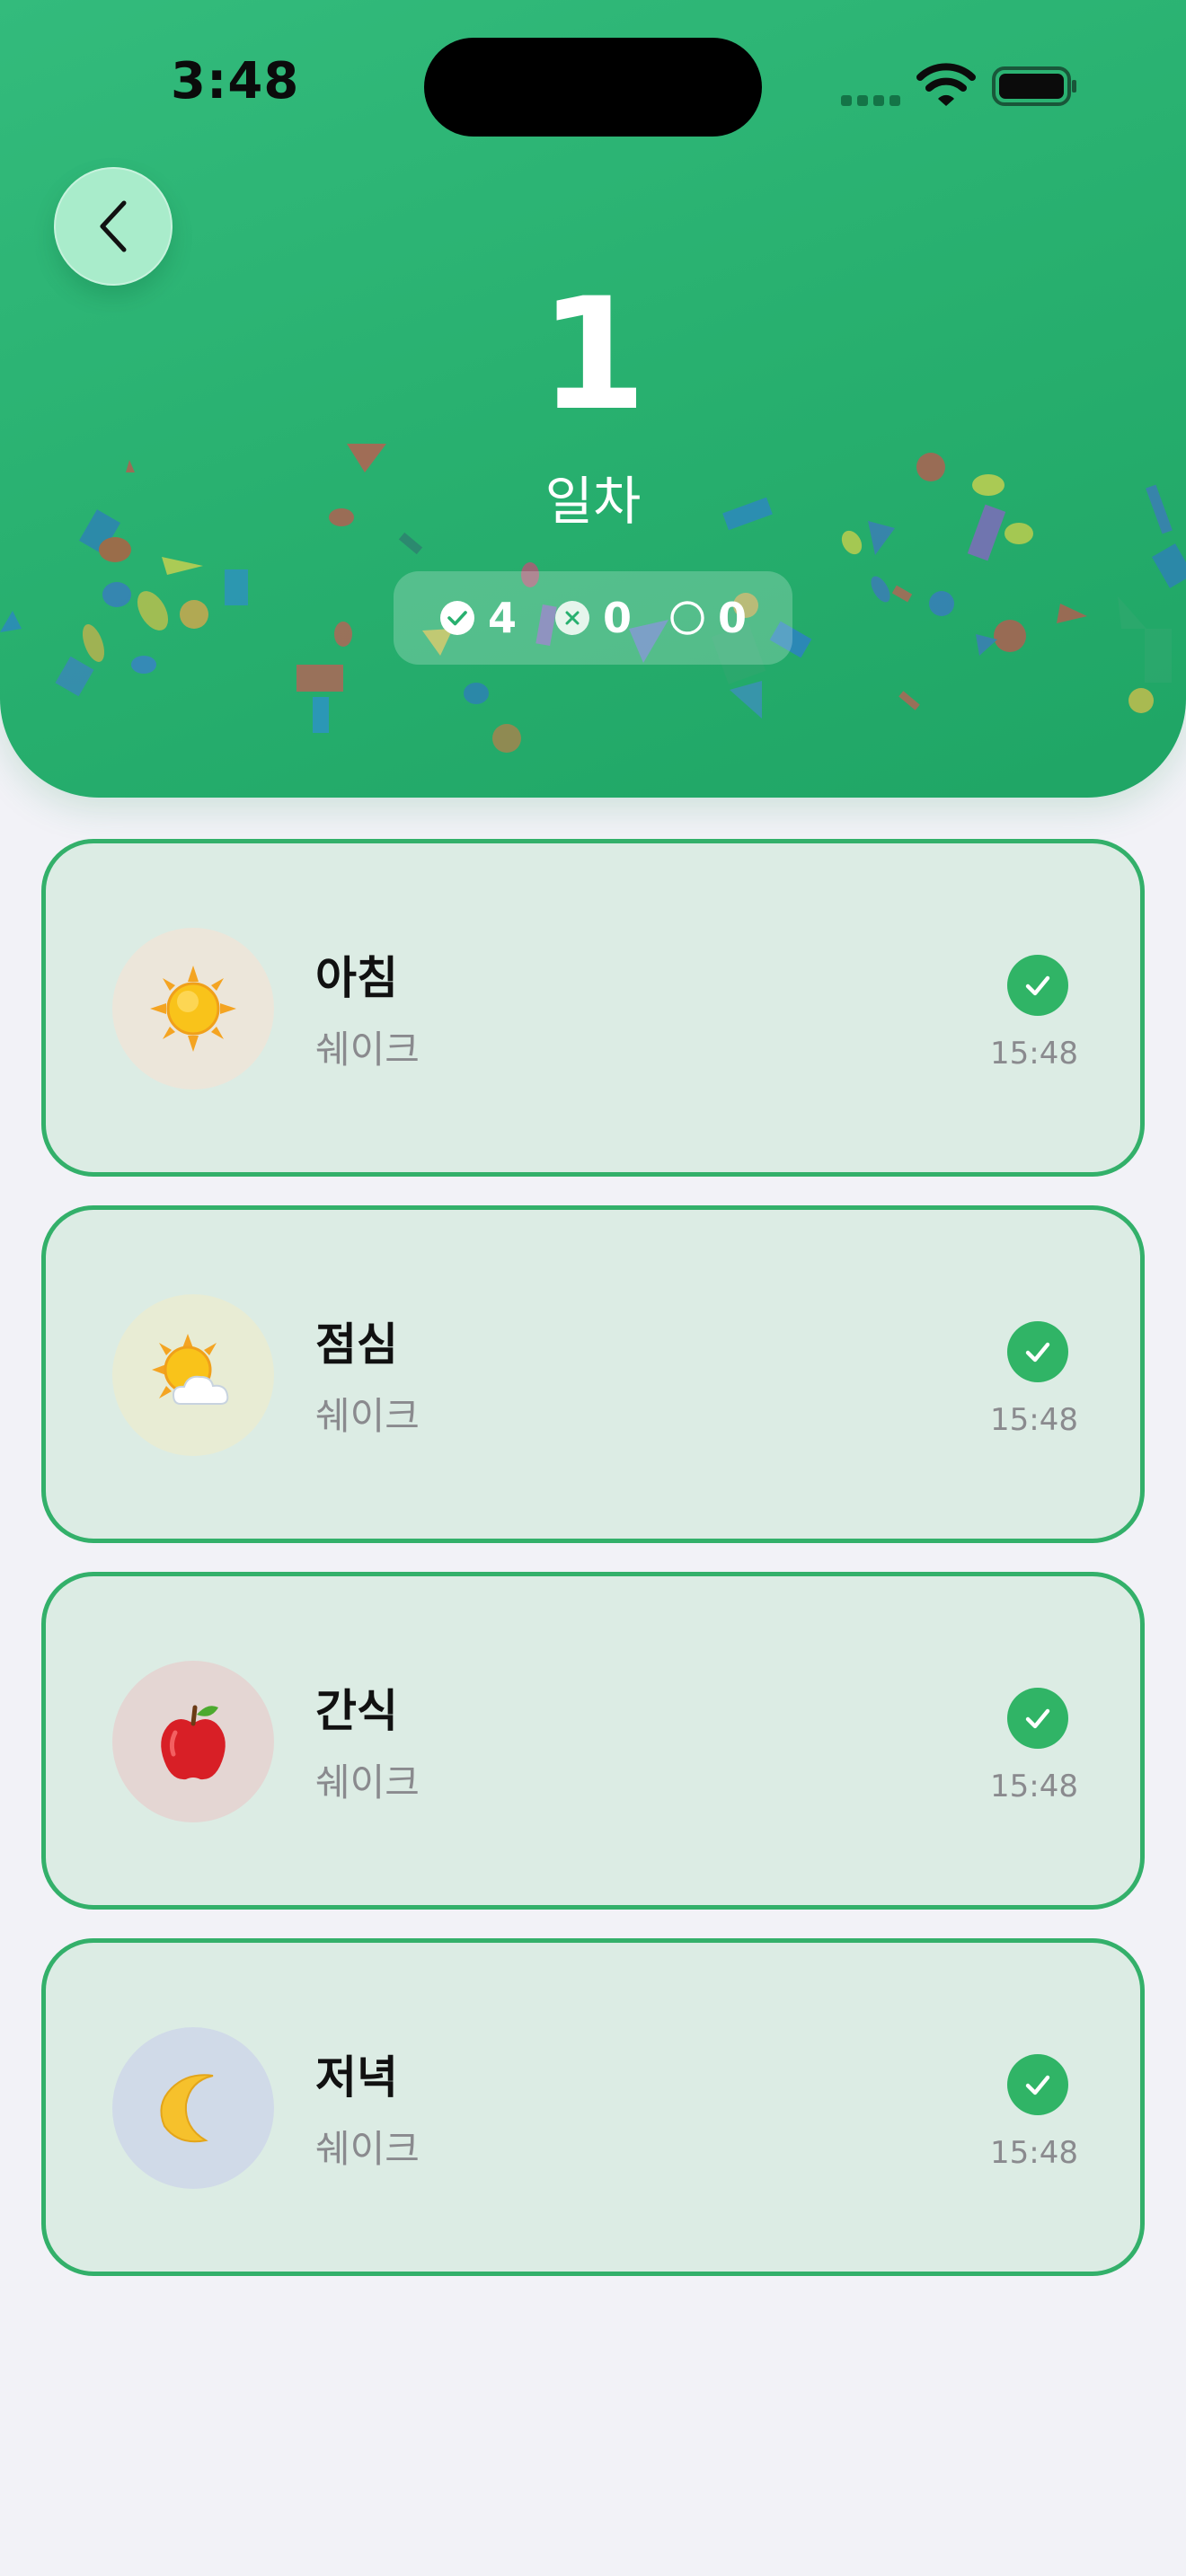 This screenshot has height=2576, width=1186. Describe the element at coordinates (571, 618) in the screenshot. I see `x-circle-icon` at that location.